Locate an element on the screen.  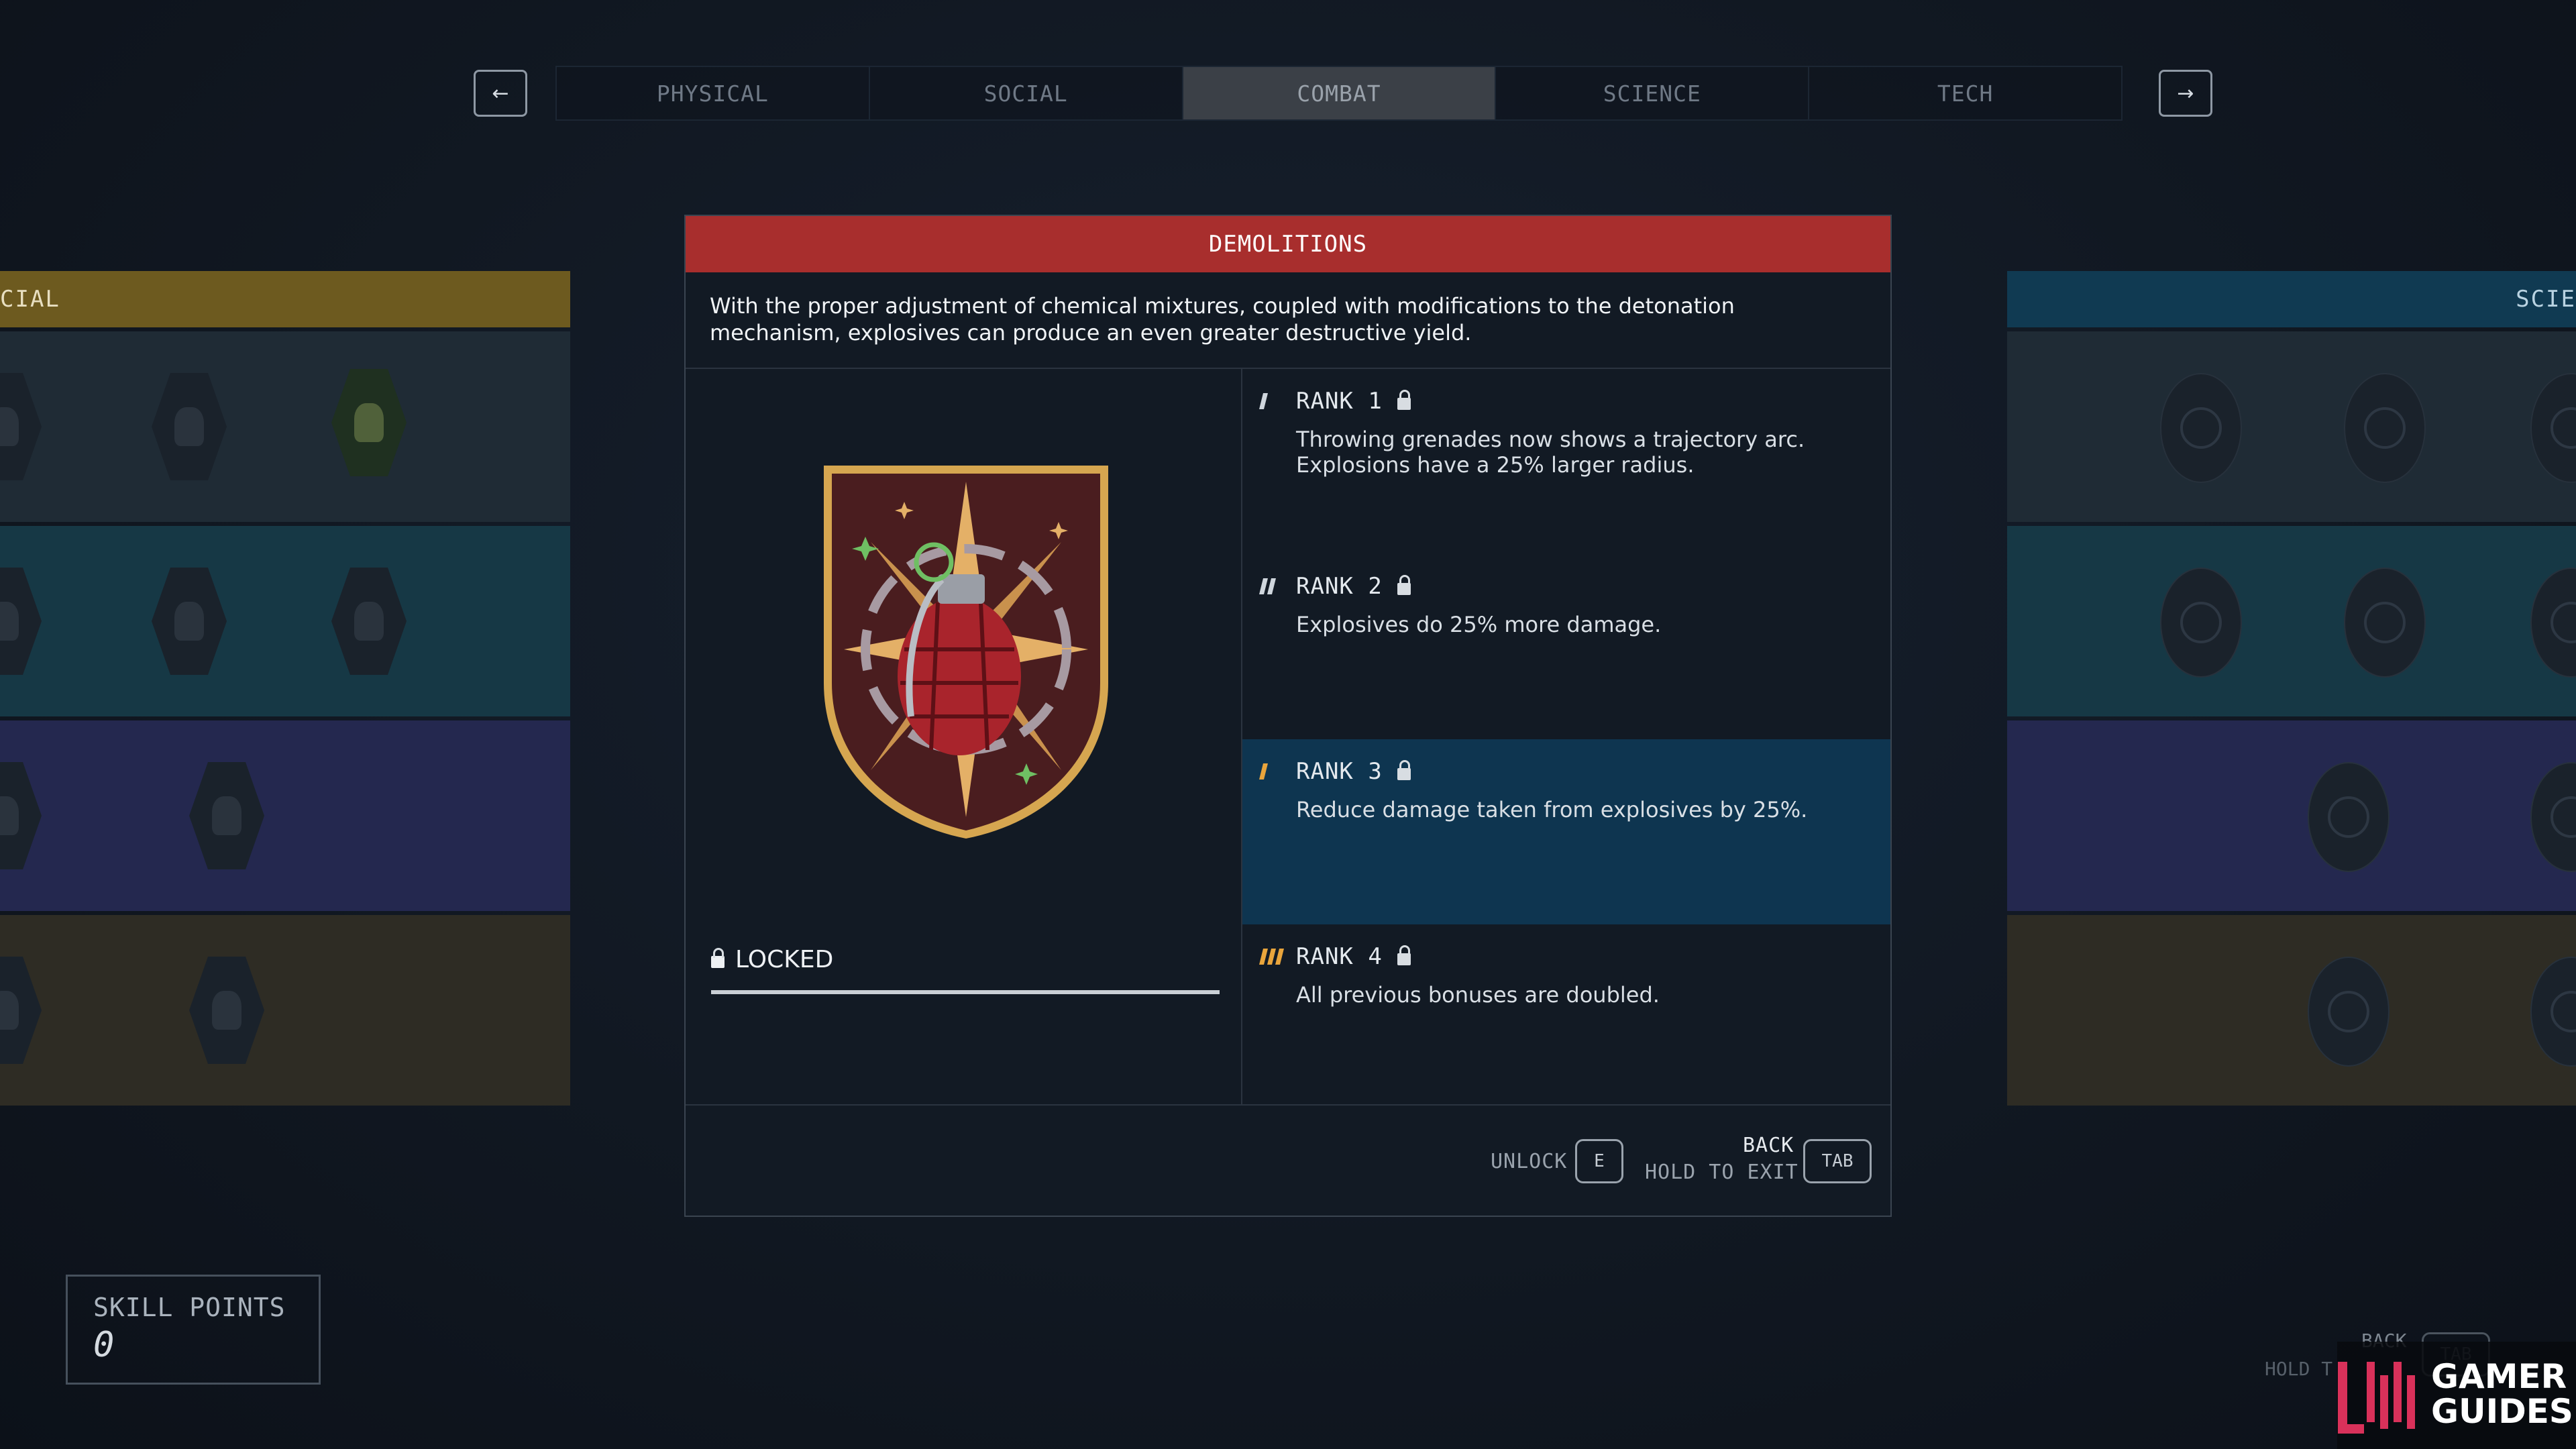
bg-hold-label: HOLD T is located at coordinates (2299, 1369).